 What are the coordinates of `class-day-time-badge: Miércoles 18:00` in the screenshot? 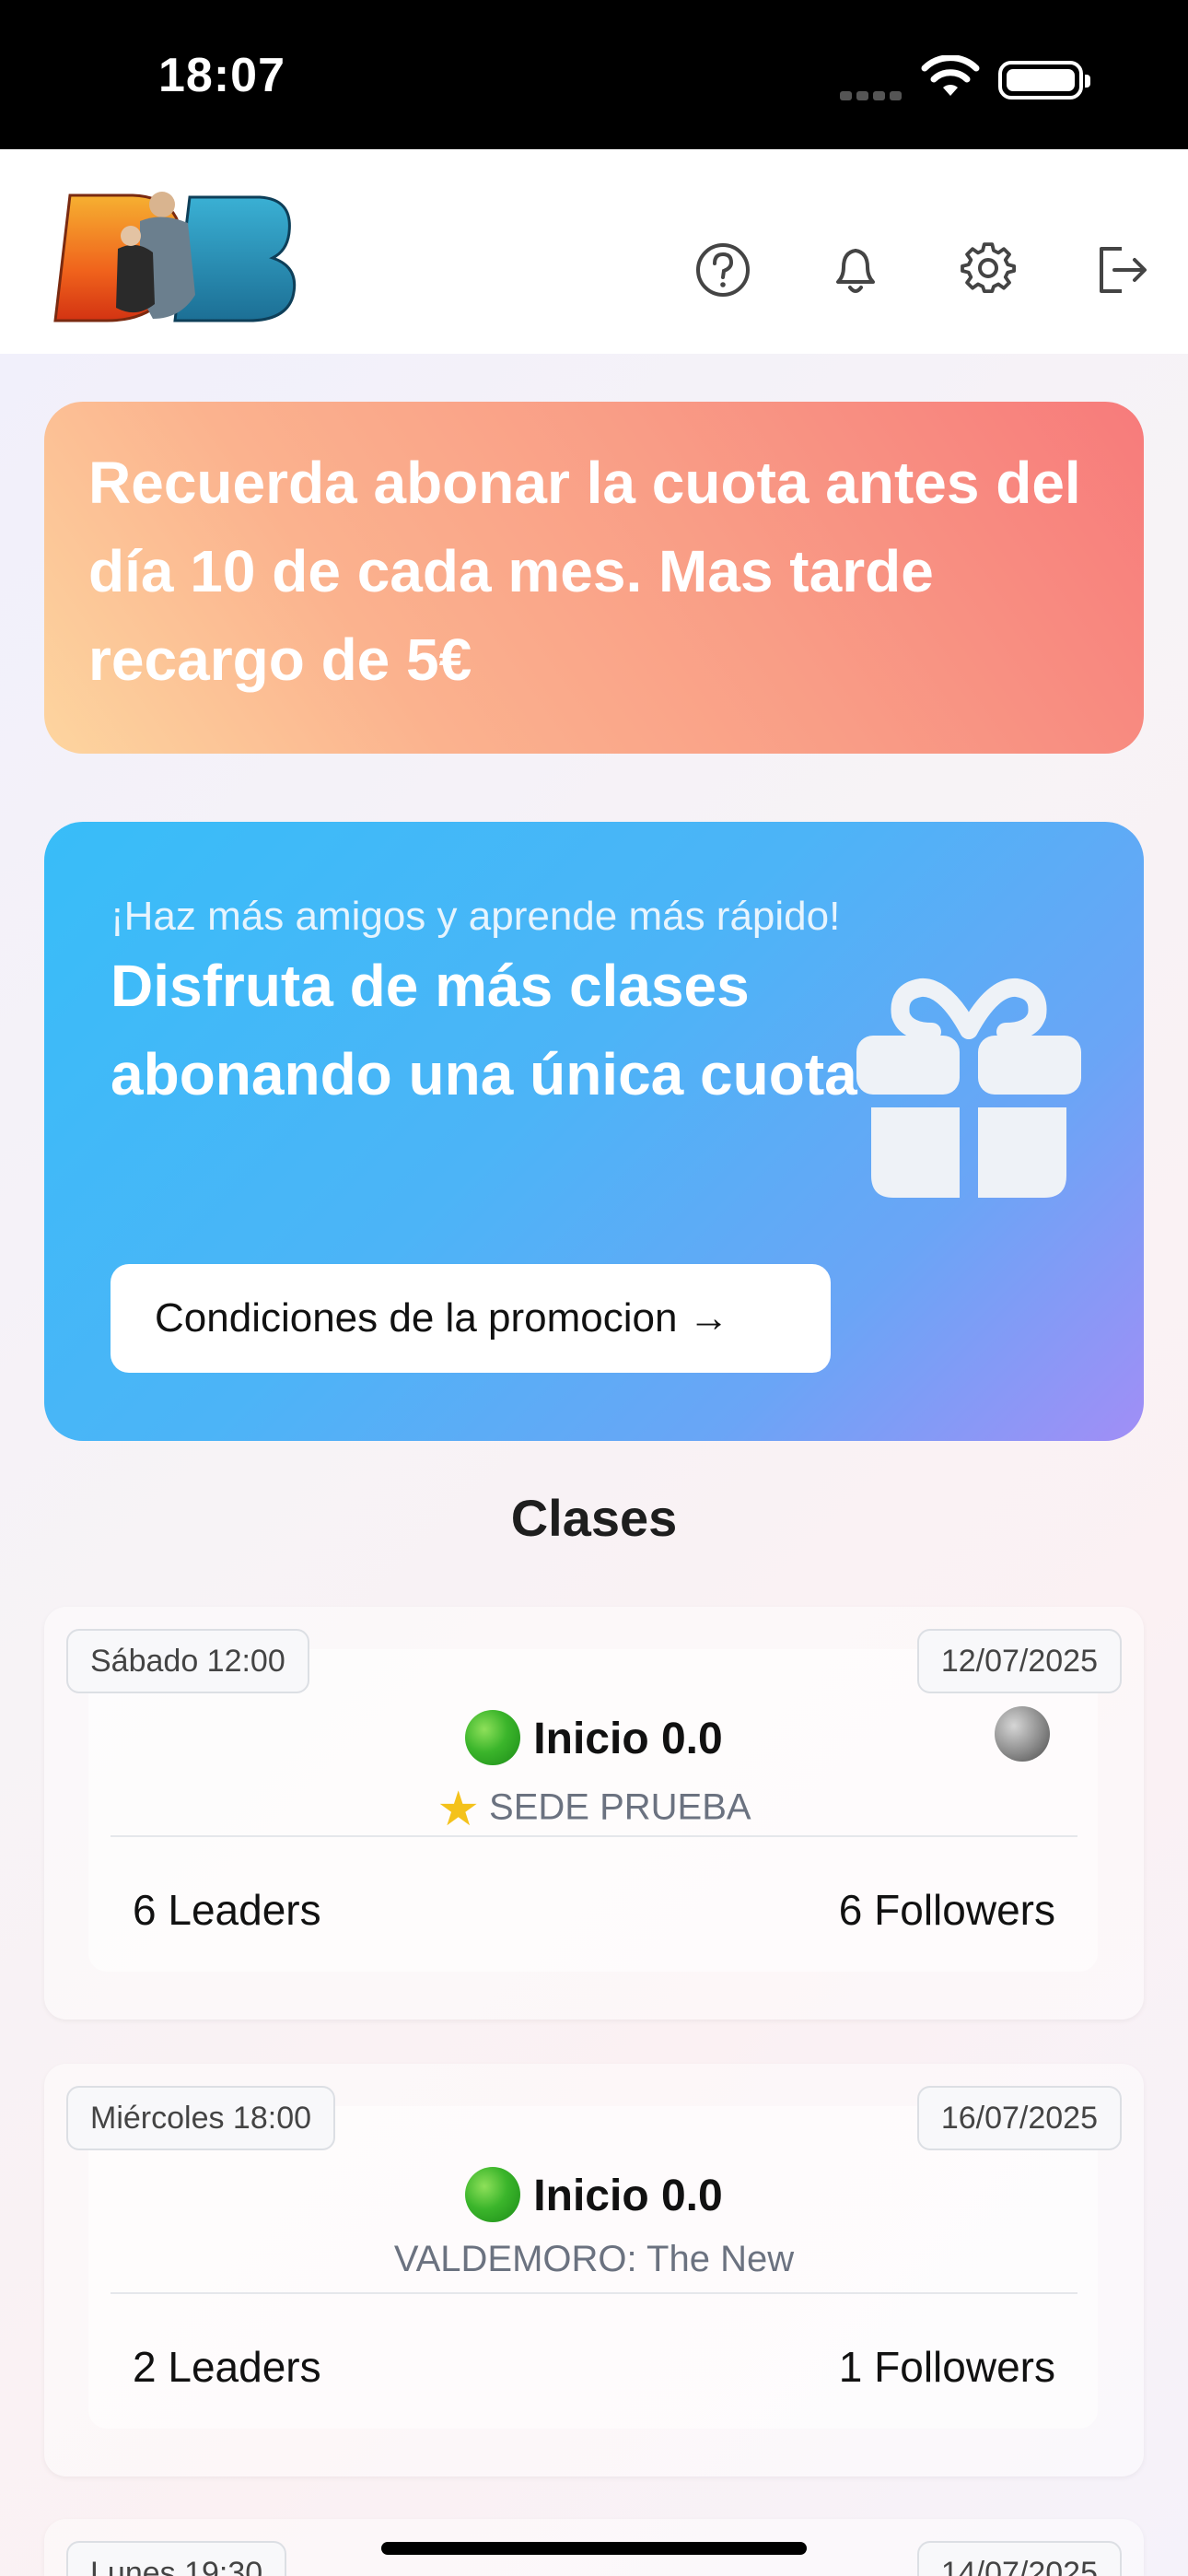 It's located at (201, 2118).